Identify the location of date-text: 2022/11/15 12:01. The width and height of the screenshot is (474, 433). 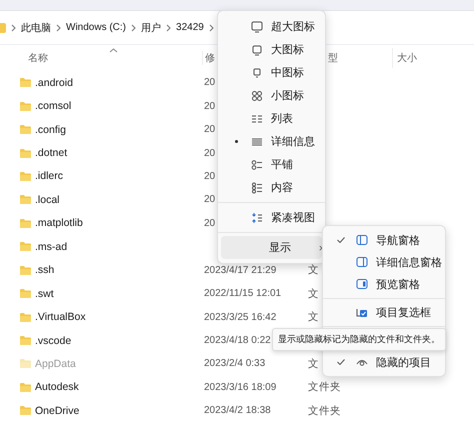
(243, 294).